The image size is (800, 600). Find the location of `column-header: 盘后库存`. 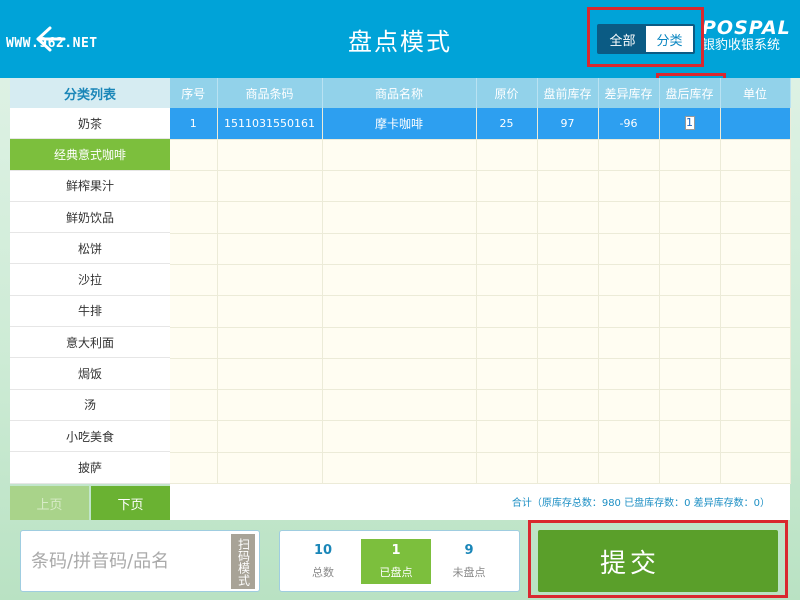

column-header: 盘后库存 is located at coordinates (690, 93).